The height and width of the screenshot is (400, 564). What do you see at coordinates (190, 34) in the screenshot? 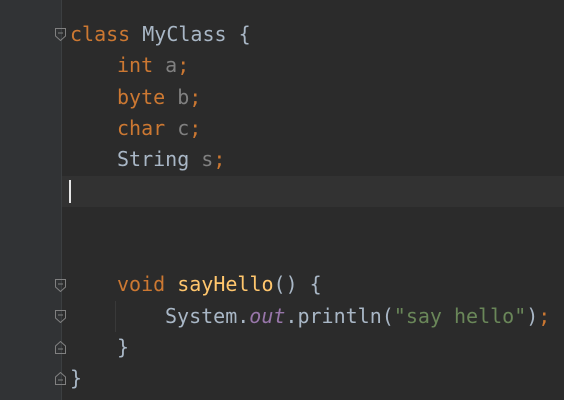
I see `code-token: MyClass {` at bounding box center [190, 34].